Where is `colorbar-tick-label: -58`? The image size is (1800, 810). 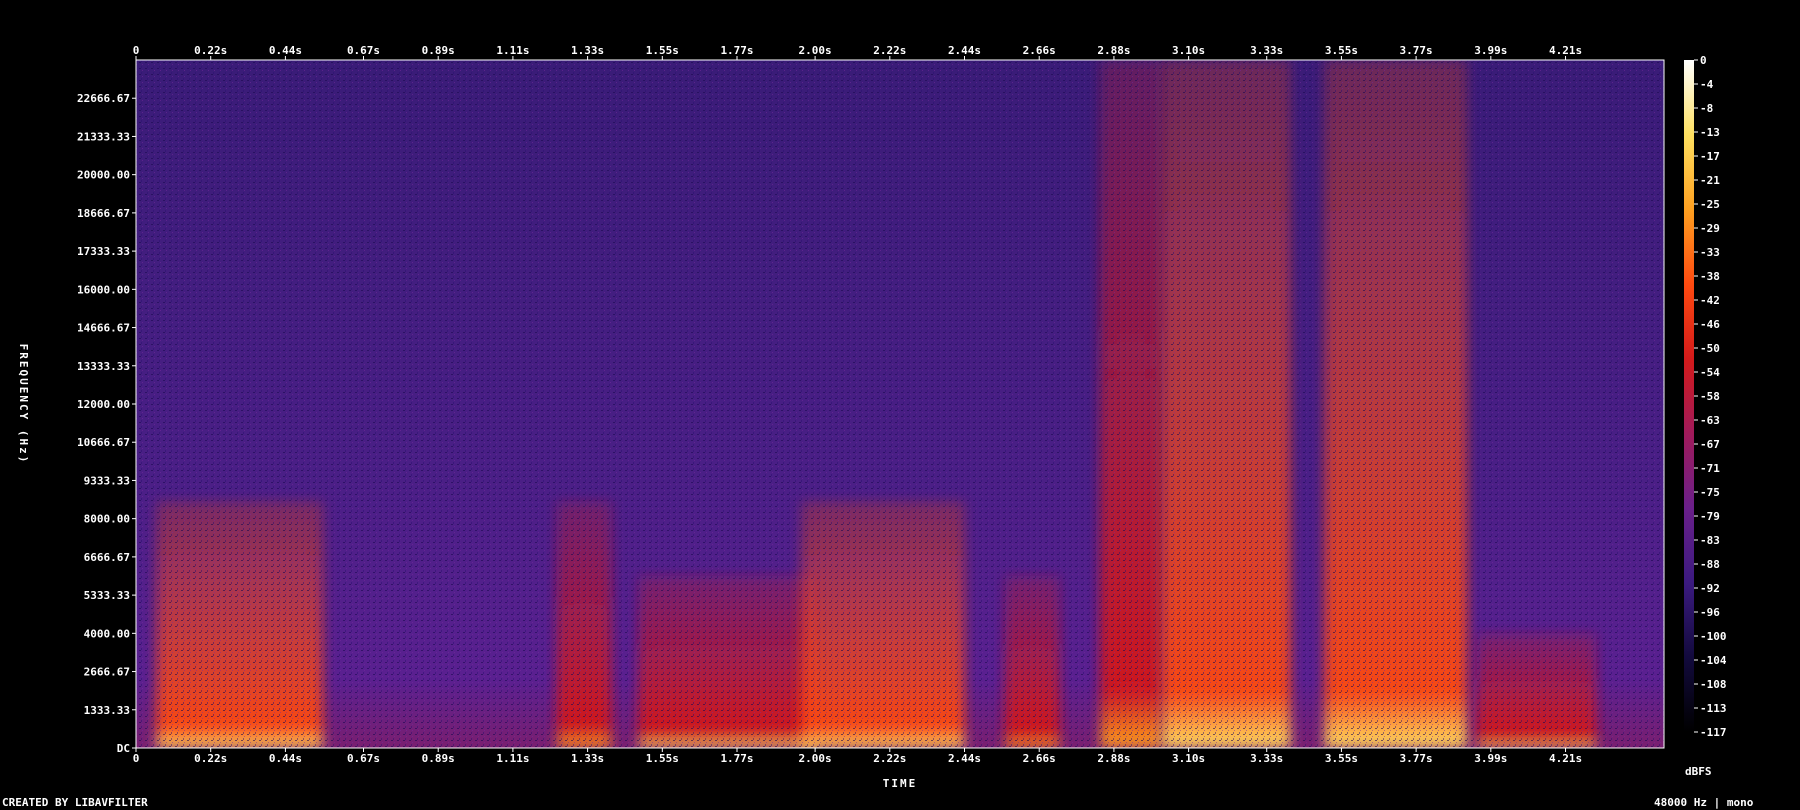 colorbar-tick-label: -58 is located at coordinates (1710, 396).